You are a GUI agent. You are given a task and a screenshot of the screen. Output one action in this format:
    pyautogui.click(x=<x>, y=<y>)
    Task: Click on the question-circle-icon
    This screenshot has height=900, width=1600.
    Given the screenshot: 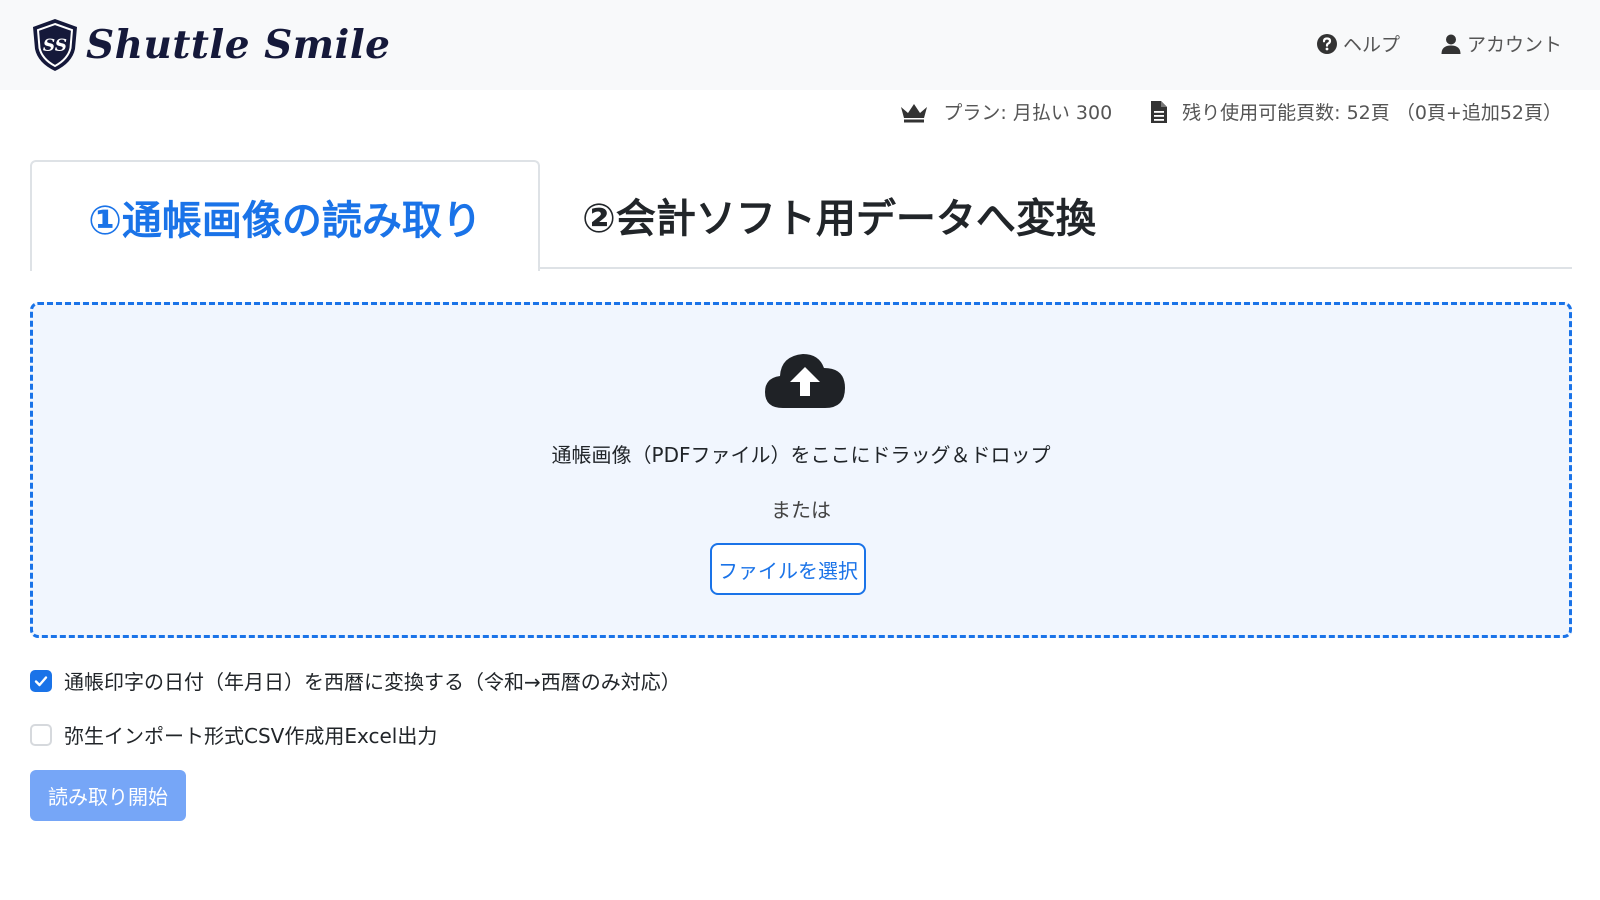 What is the action you would take?
    pyautogui.click(x=1326, y=43)
    